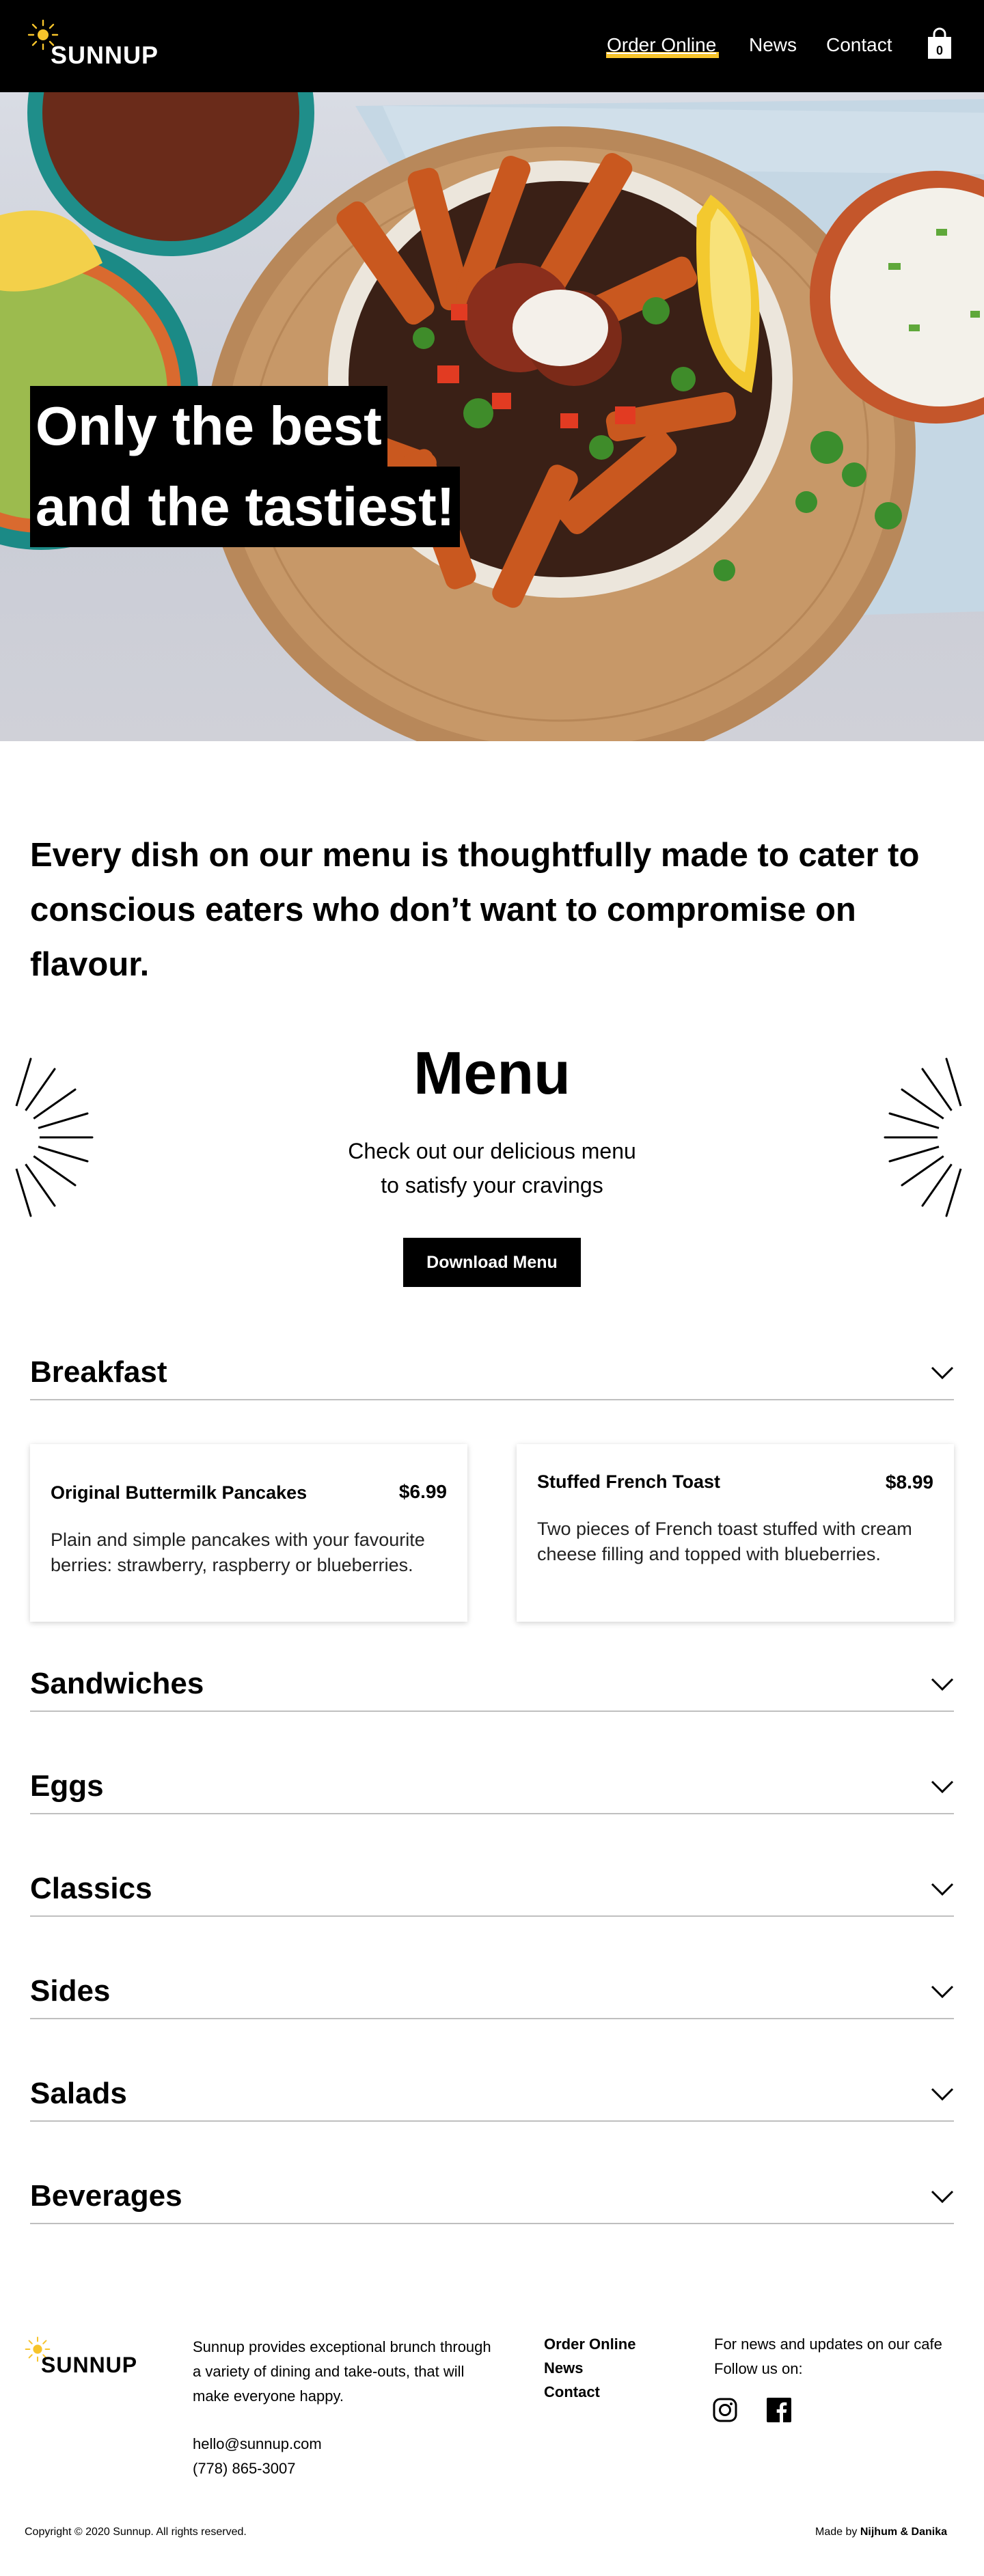 The height and width of the screenshot is (2576, 984). What do you see at coordinates (859, 45) in the screenshot?
I see `nav-contact: Contact` at bounding box center [859, 45].